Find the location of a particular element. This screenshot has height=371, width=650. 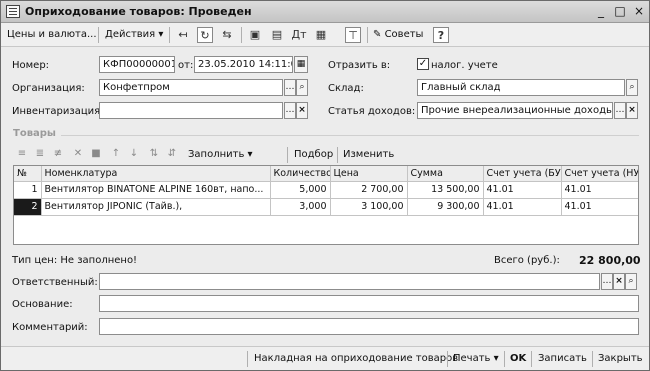

go-to-icon: ⇆ is located at coordinates (227, 35).